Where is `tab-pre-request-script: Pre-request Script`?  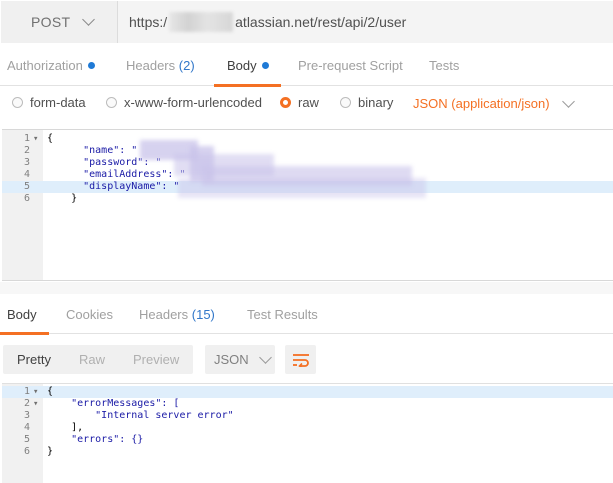
tab-pre-request-script: Pre-request Script is located at coordinates (350, 65).